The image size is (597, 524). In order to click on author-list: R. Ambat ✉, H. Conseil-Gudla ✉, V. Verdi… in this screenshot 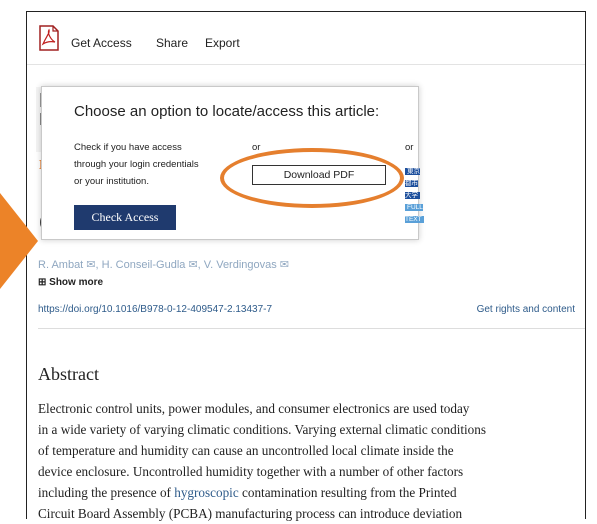, I will do `click(163, 264)`.